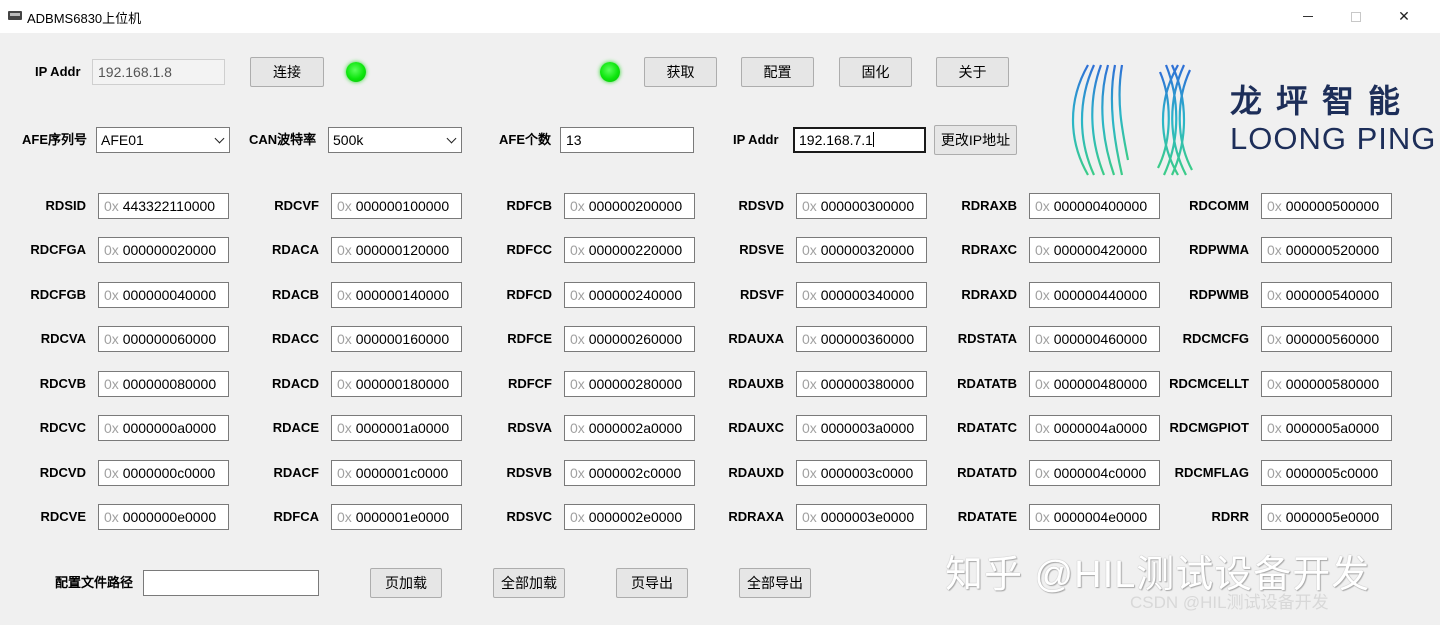 The image size is (1440, 625). What do you see at coordinates (1230, 516) in the screenshot?
I see `register-label: RDRR` at bounding box center [1230, 516].